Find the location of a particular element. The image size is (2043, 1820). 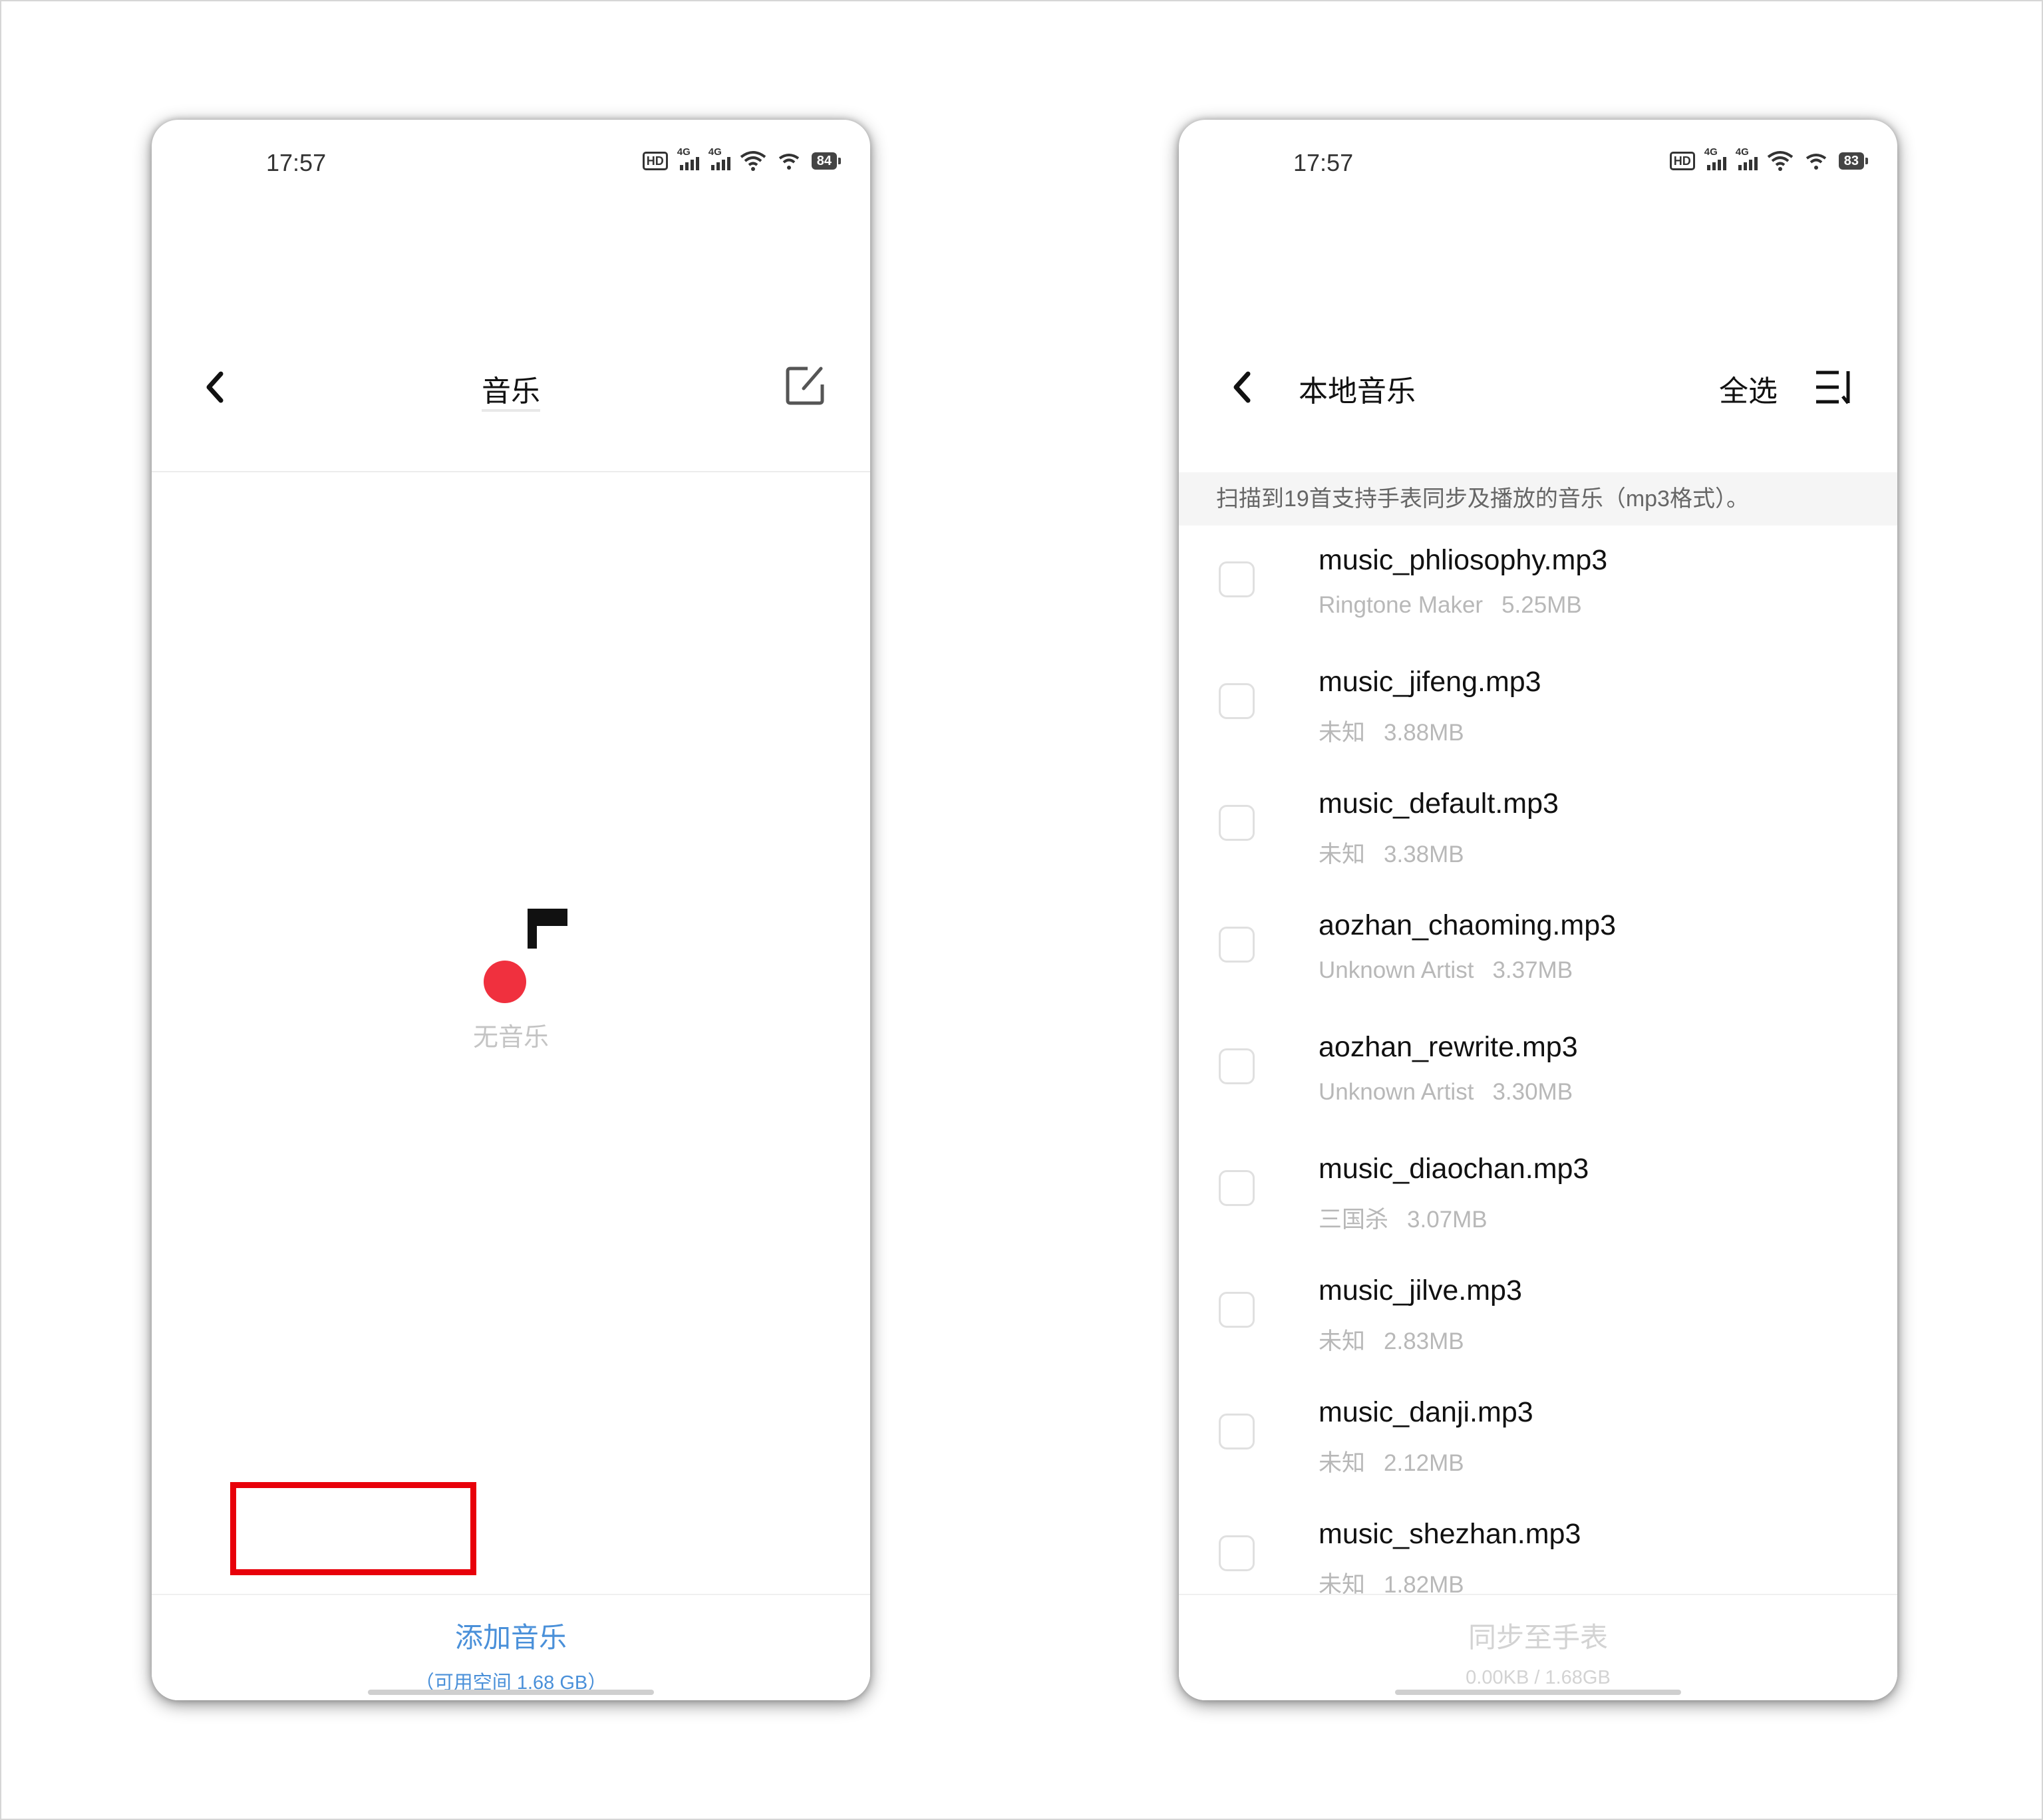

song-name: music_phliosophy.mp3 is located at coordinates (1463, 560).